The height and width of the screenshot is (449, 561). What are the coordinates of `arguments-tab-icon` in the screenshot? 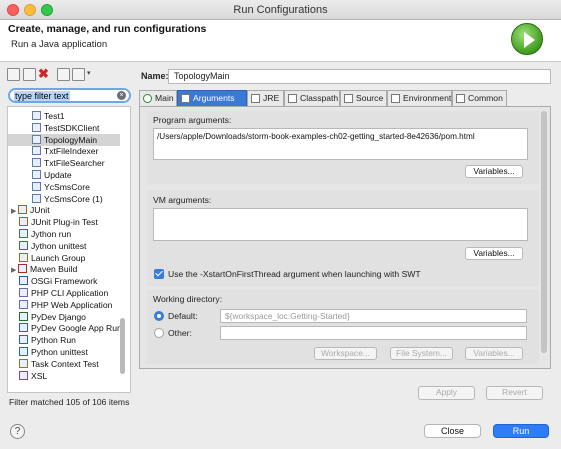 It's located at (185, 98).